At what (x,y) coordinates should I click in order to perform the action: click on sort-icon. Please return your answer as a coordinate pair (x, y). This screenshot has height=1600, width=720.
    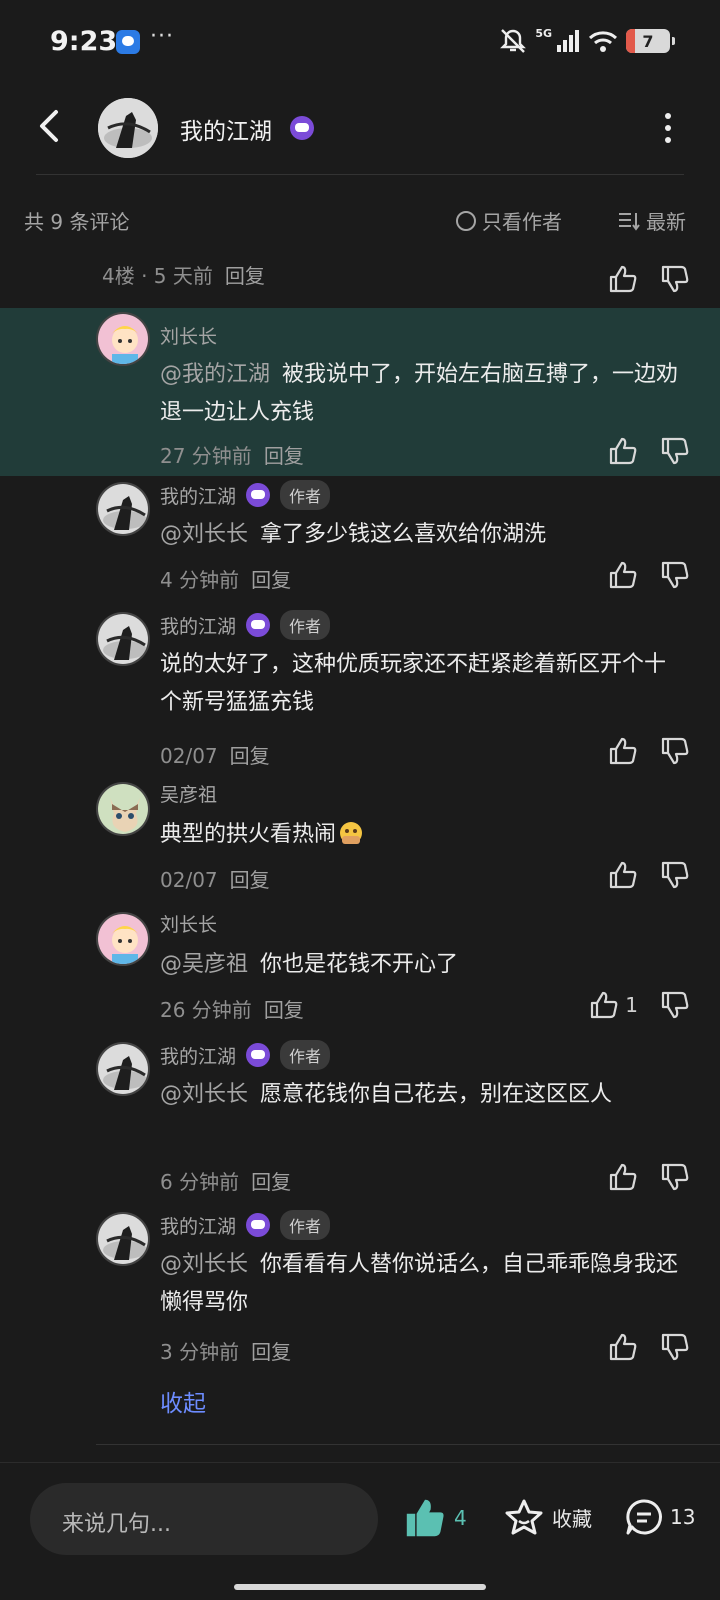
    Looking at the image, I should click on (629, 221).